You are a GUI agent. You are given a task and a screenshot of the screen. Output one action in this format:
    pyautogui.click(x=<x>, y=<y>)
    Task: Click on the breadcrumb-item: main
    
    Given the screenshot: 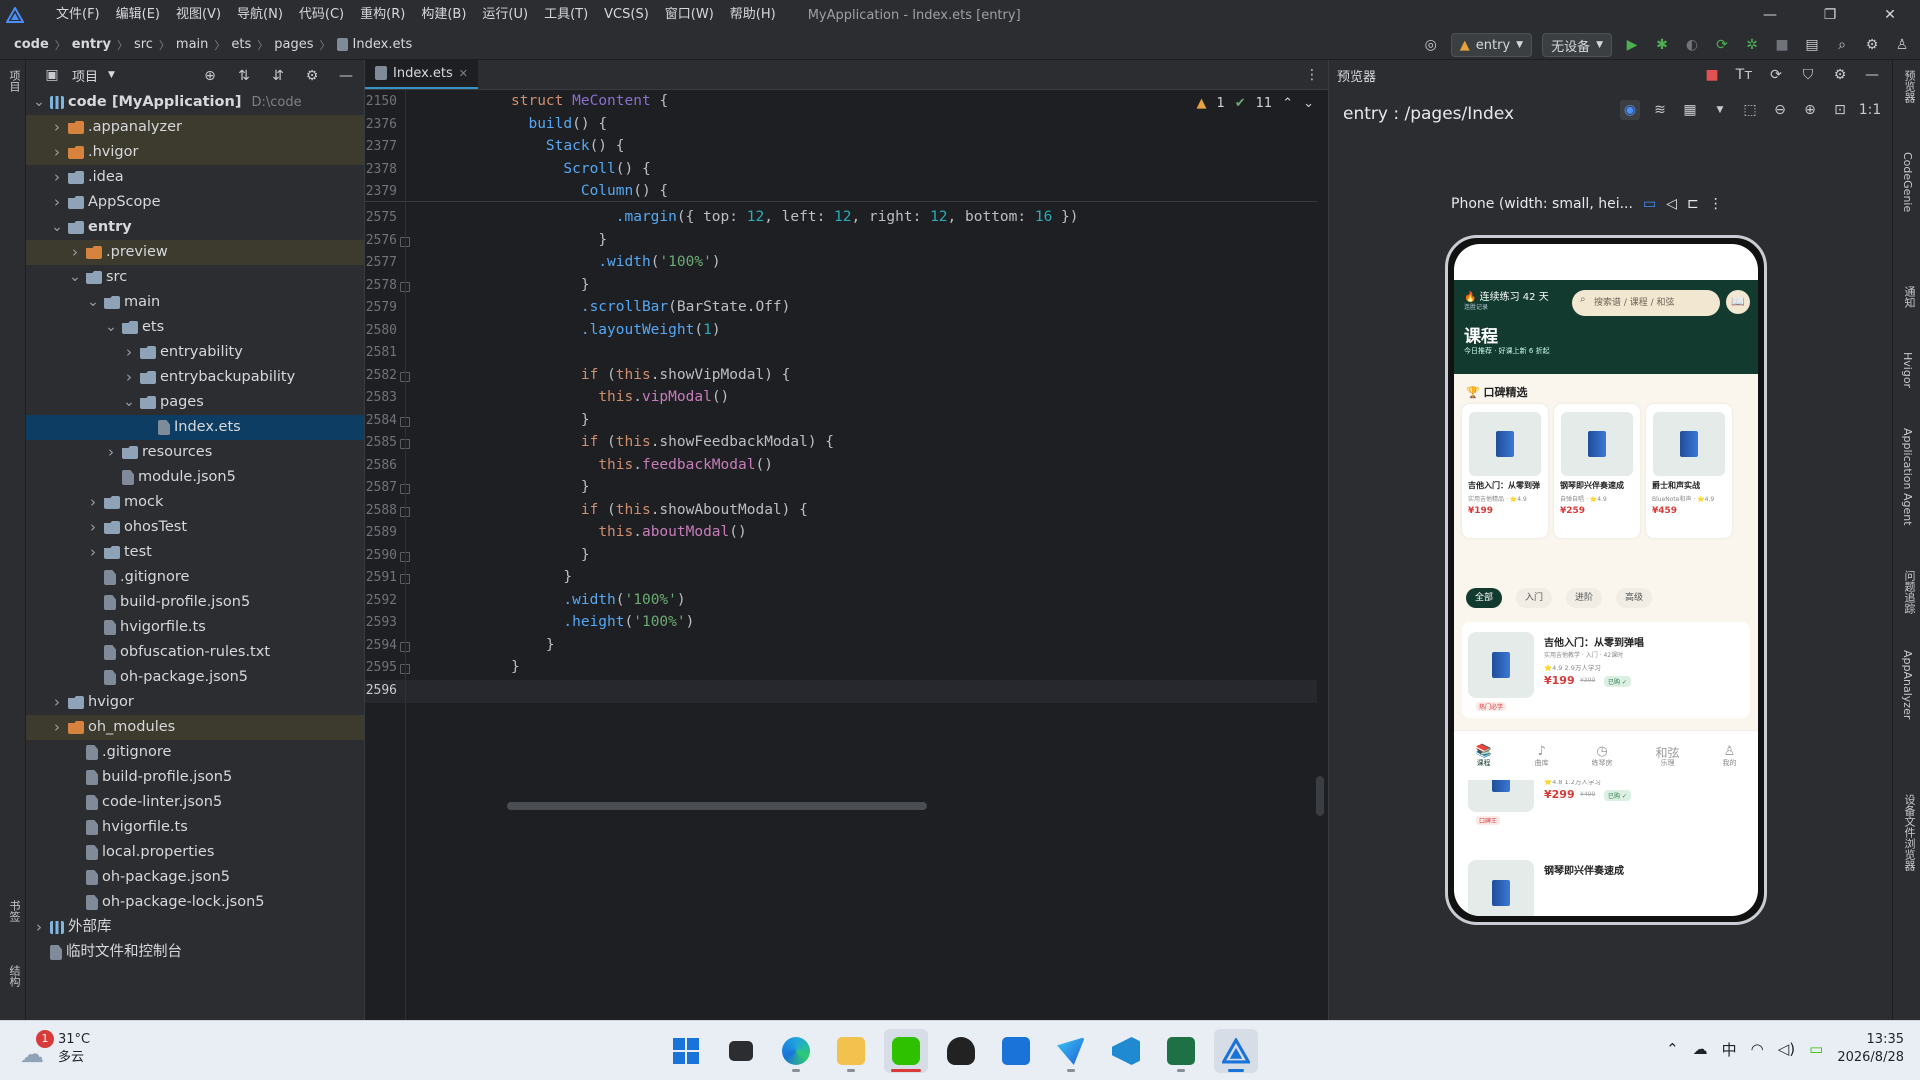 What is the action you would take?
    pyautogui.click(x=192, y=44)
    